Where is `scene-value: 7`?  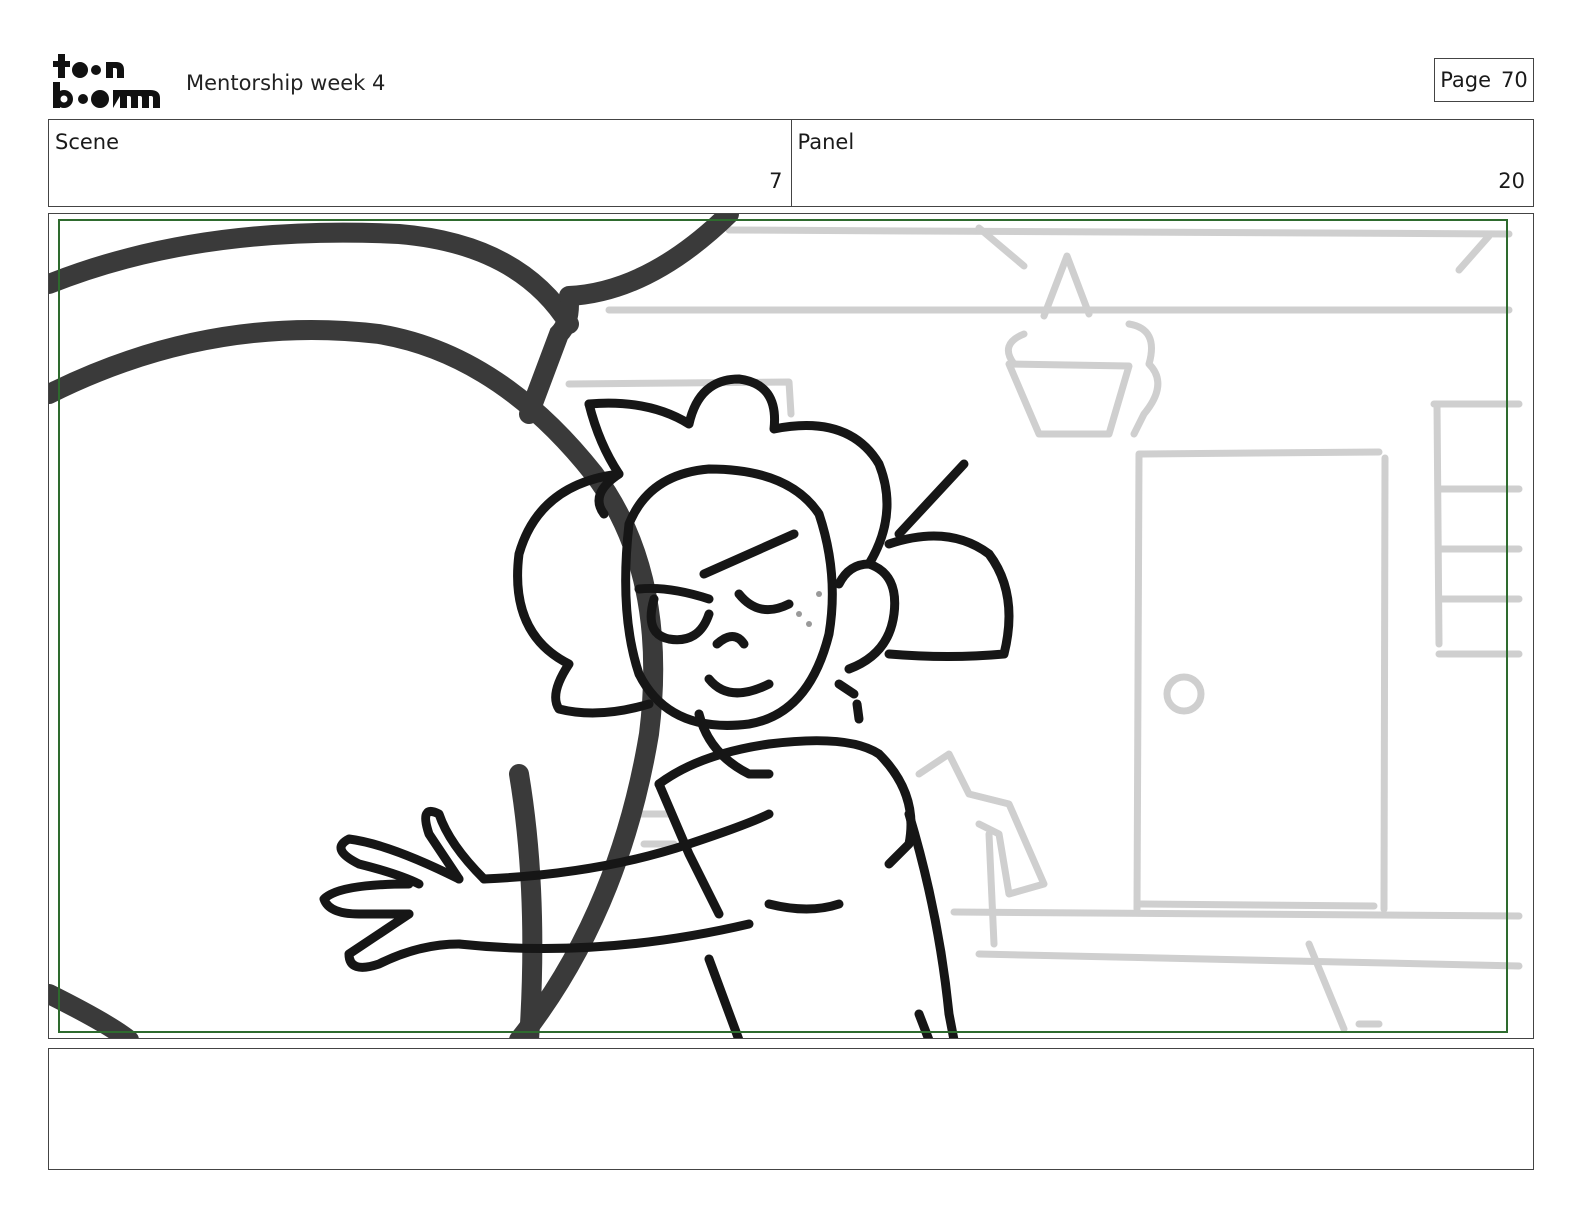 scene-value: 7 is located at coordinates (776, 181).